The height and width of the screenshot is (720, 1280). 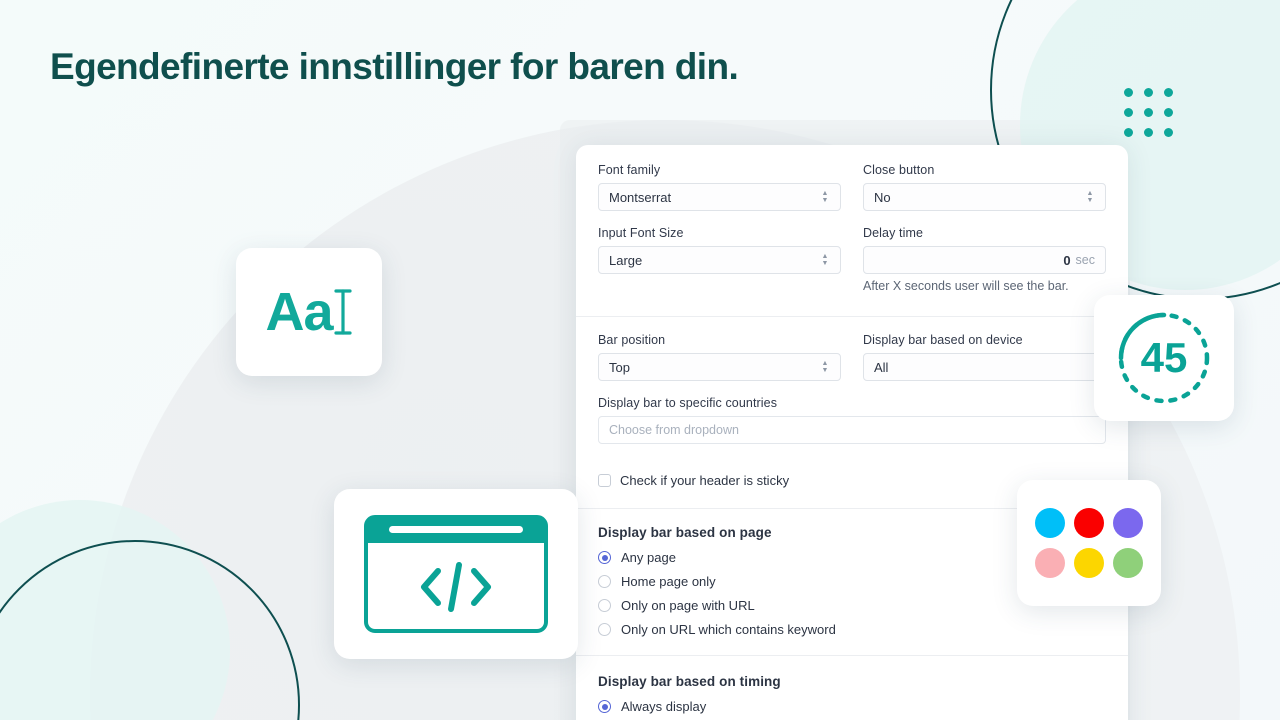 I want to click on input-font-size-label: Input Font Size, so click(x=641, y=233).